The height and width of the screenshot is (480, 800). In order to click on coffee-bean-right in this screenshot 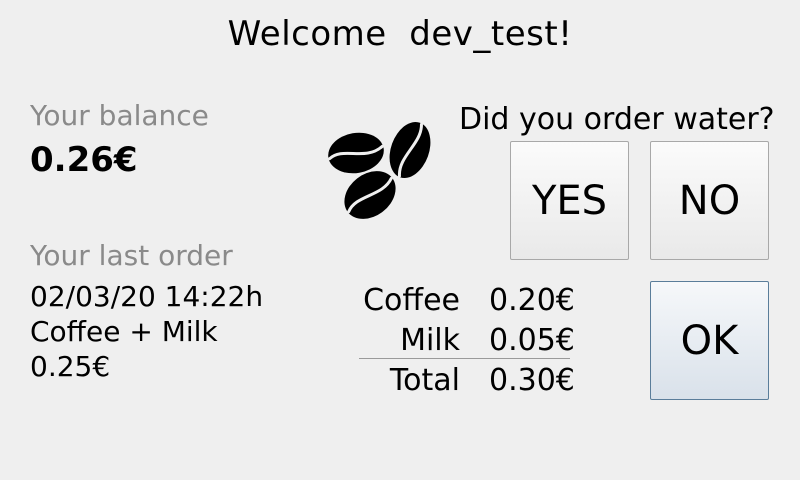, I will do `click(410, 150)`.